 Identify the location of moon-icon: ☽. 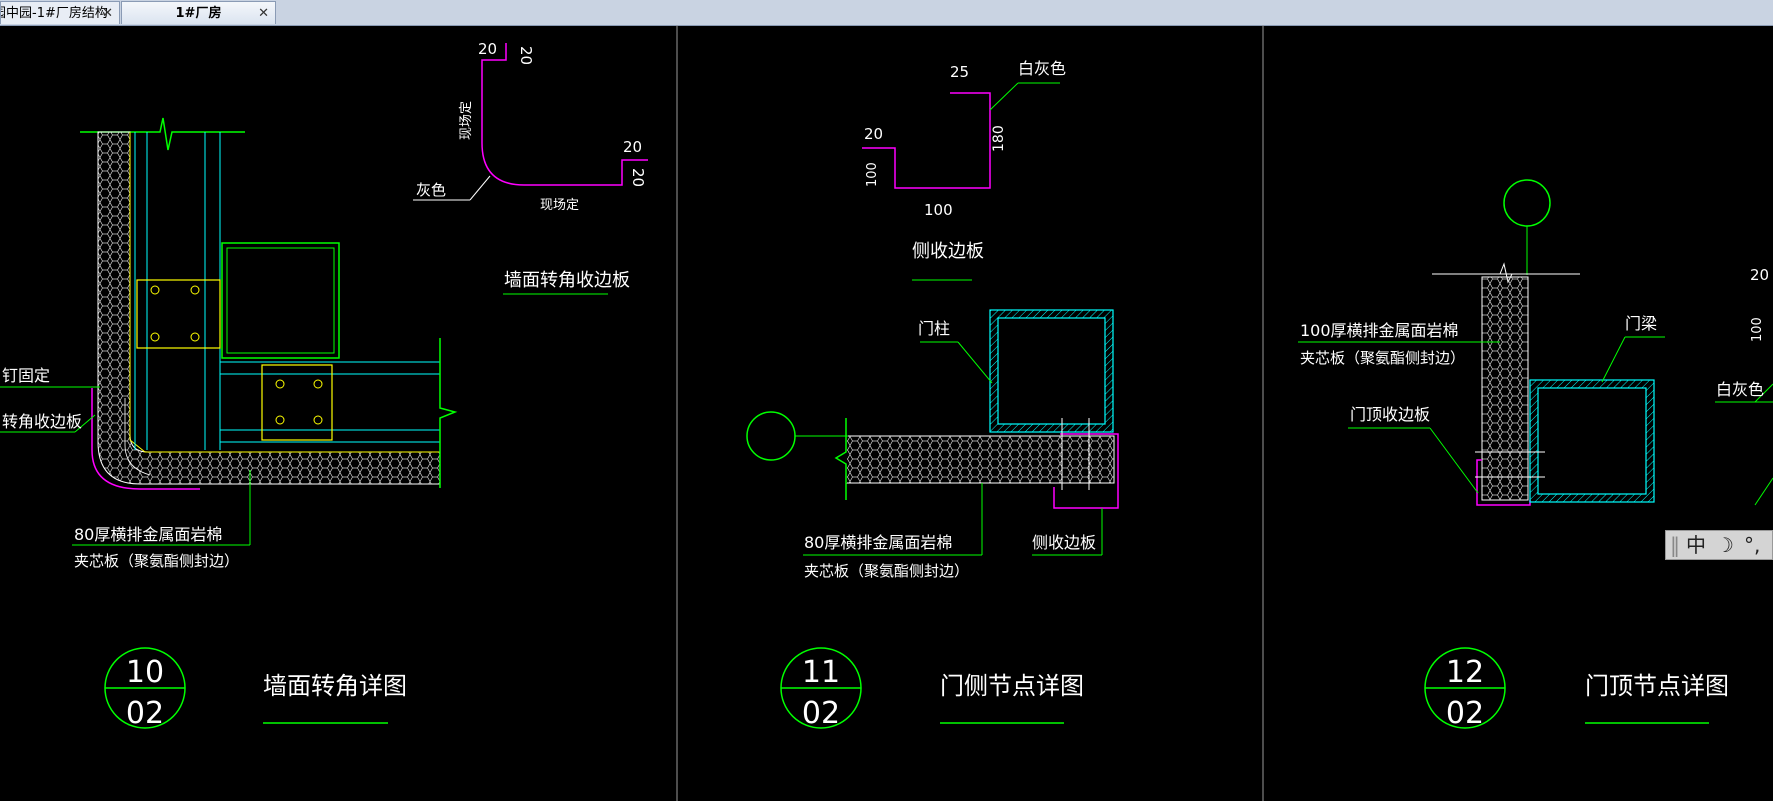
(1725, 545).